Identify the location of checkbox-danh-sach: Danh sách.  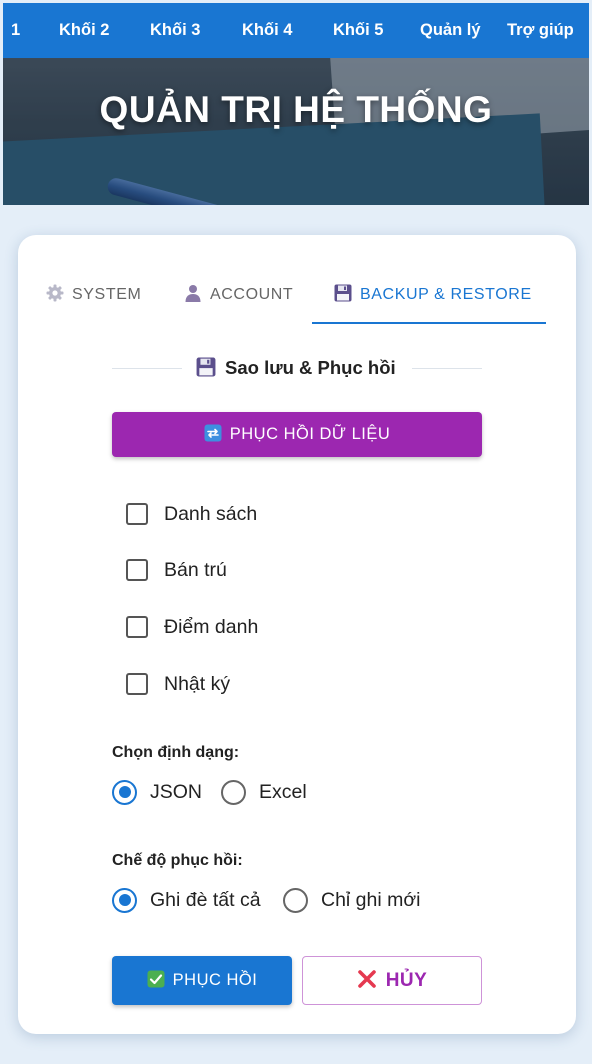
(191, 514).